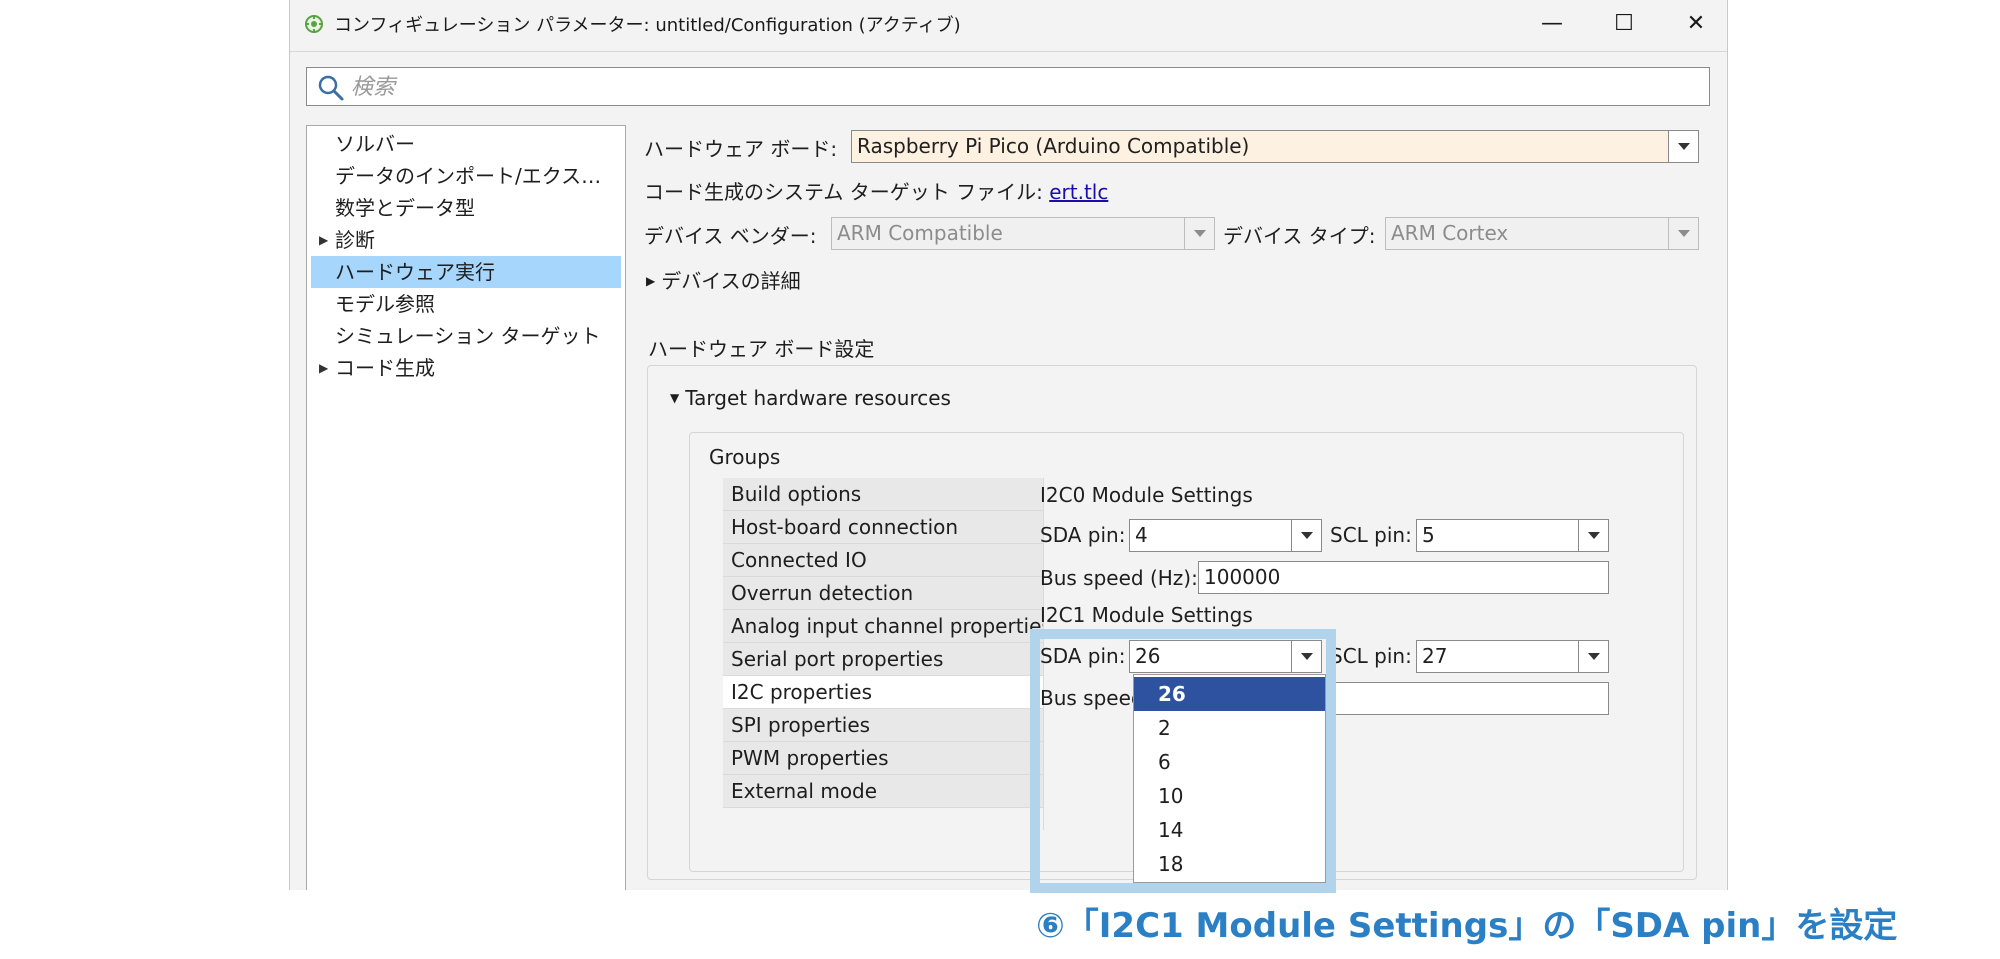 The width and height of the screenshot is (2000, 959). I want to click on dropdown-option-selected: 26, so click(1229, 694).